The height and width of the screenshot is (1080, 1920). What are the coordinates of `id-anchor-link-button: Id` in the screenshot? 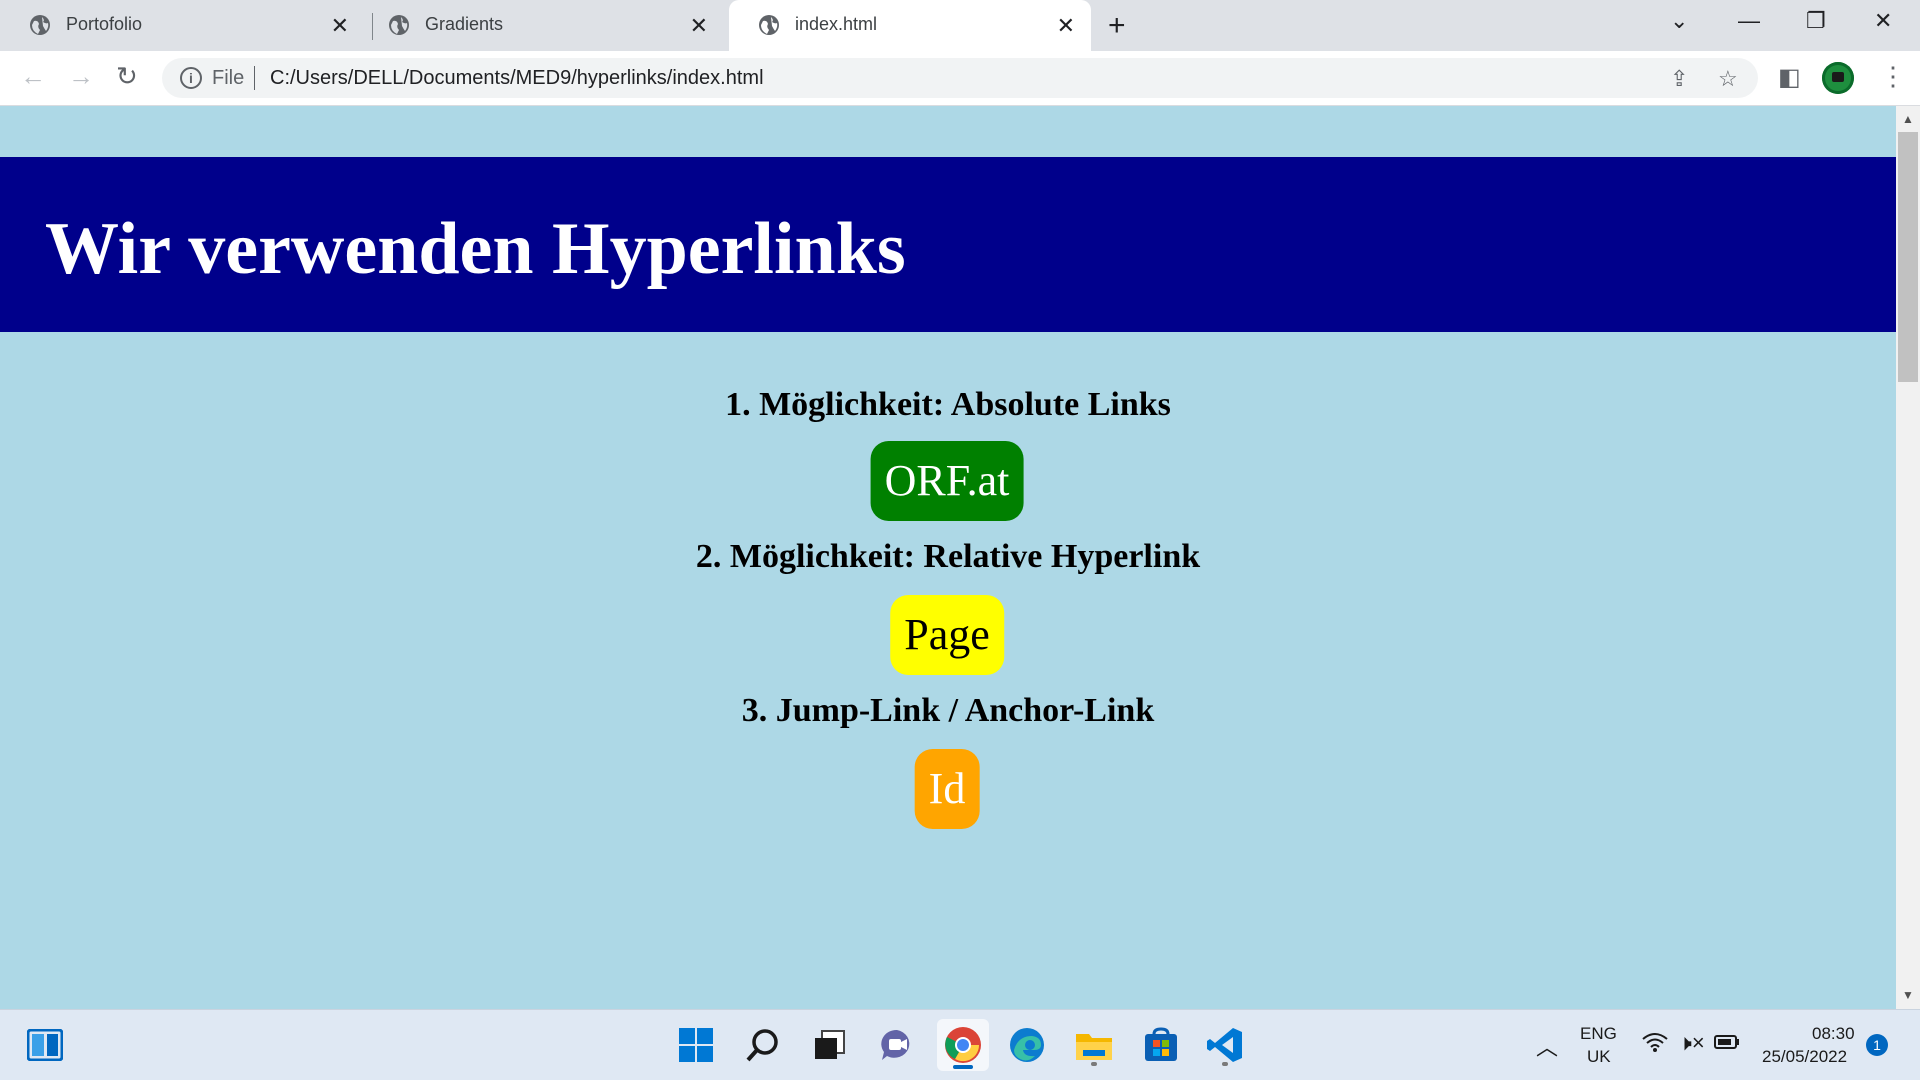 It's located at (947, 789).